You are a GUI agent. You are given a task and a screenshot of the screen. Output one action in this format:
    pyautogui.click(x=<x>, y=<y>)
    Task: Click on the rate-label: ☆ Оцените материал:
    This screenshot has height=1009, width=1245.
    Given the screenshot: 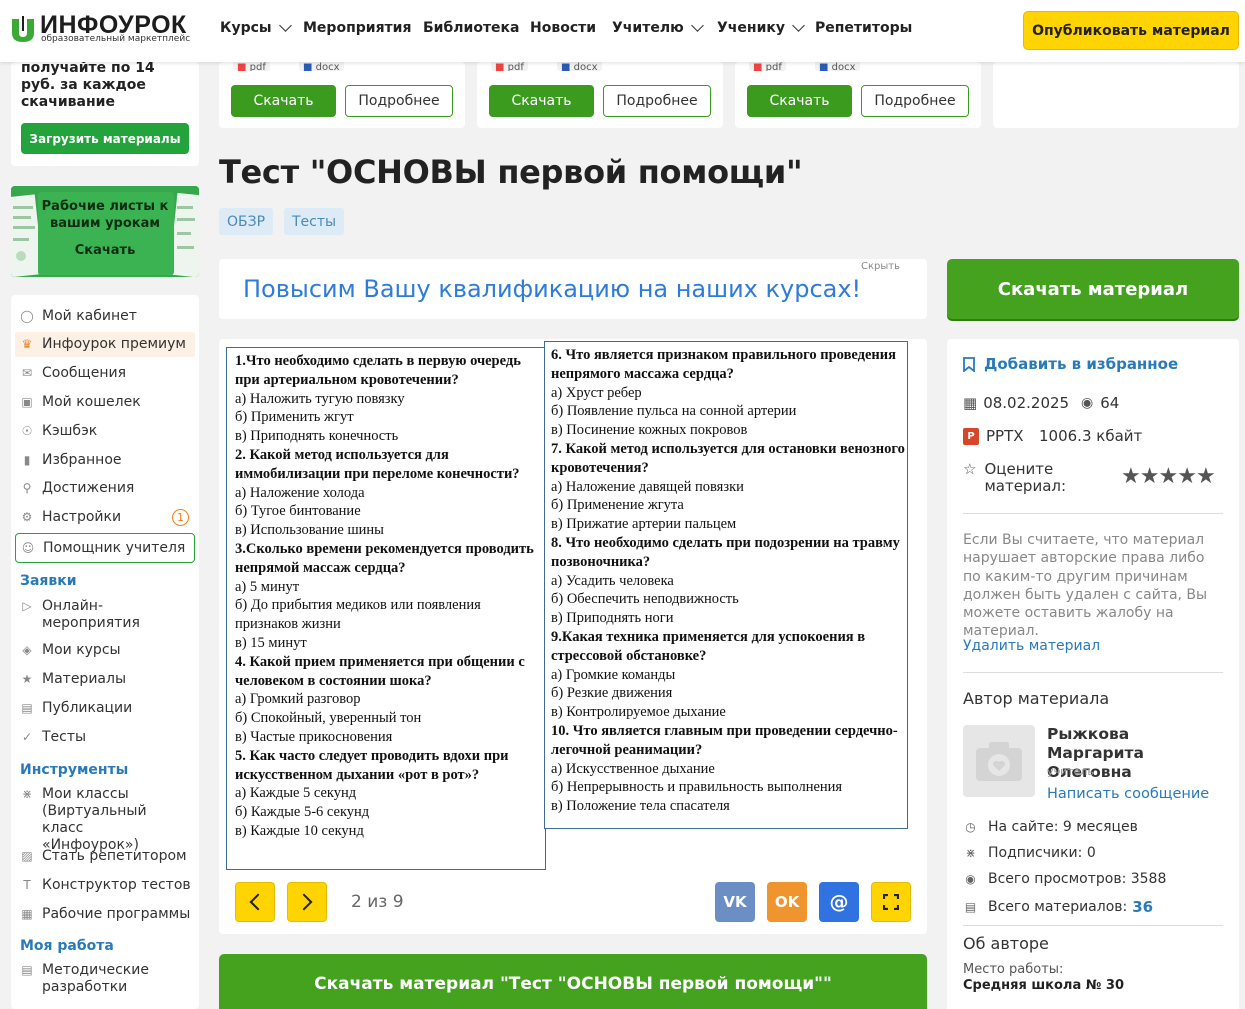 What is the action you would take?
    pyautogui.click(x=1015, y=477)
    